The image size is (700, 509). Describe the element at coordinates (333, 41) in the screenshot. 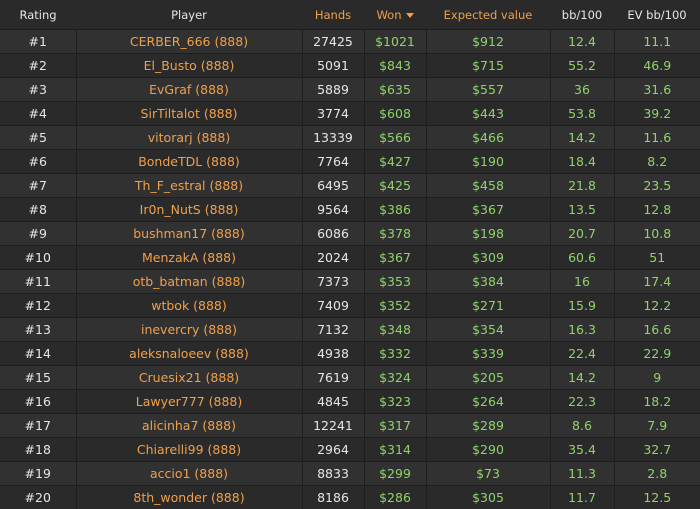

I see `hands-cell: 27425` at that location.